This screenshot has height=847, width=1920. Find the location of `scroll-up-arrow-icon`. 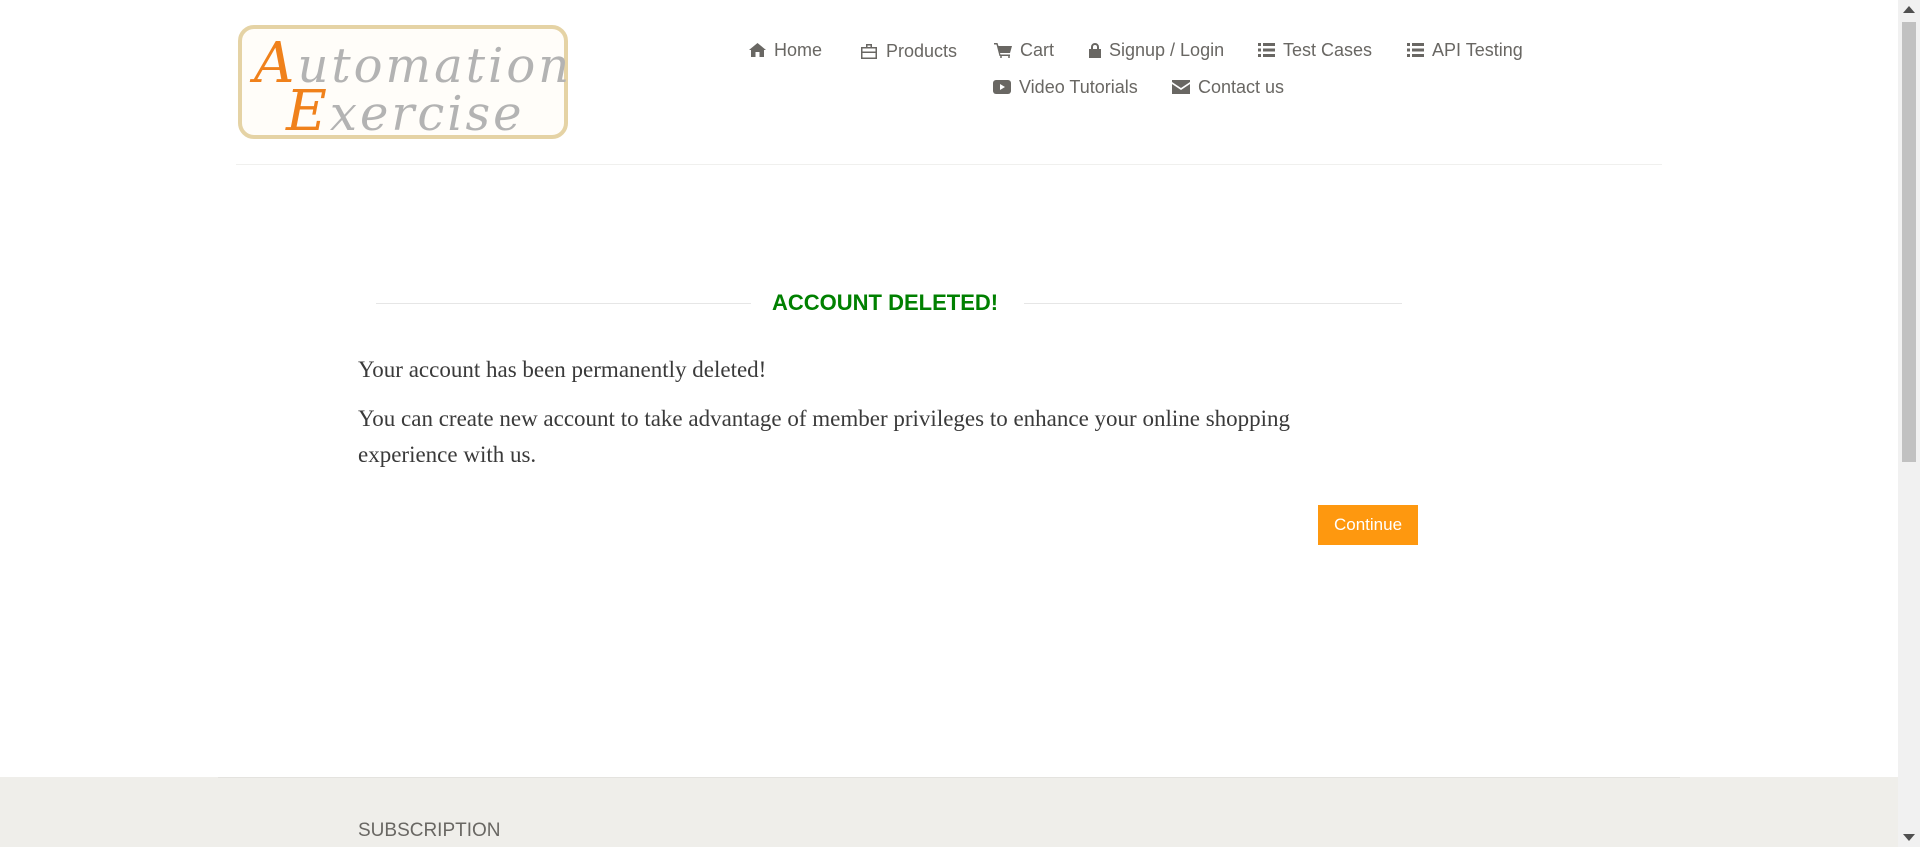

scroll-up-arrow-icon is located at coordinates (1909, 9).